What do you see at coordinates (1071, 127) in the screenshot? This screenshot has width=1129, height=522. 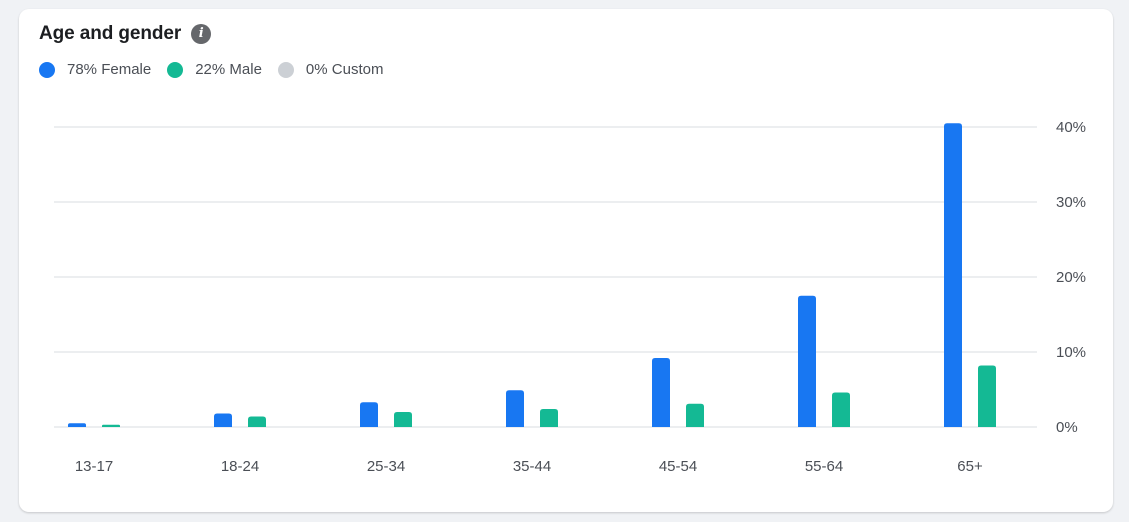 I see `y-tick-label: 40%` at bounding box center [1071, 127].